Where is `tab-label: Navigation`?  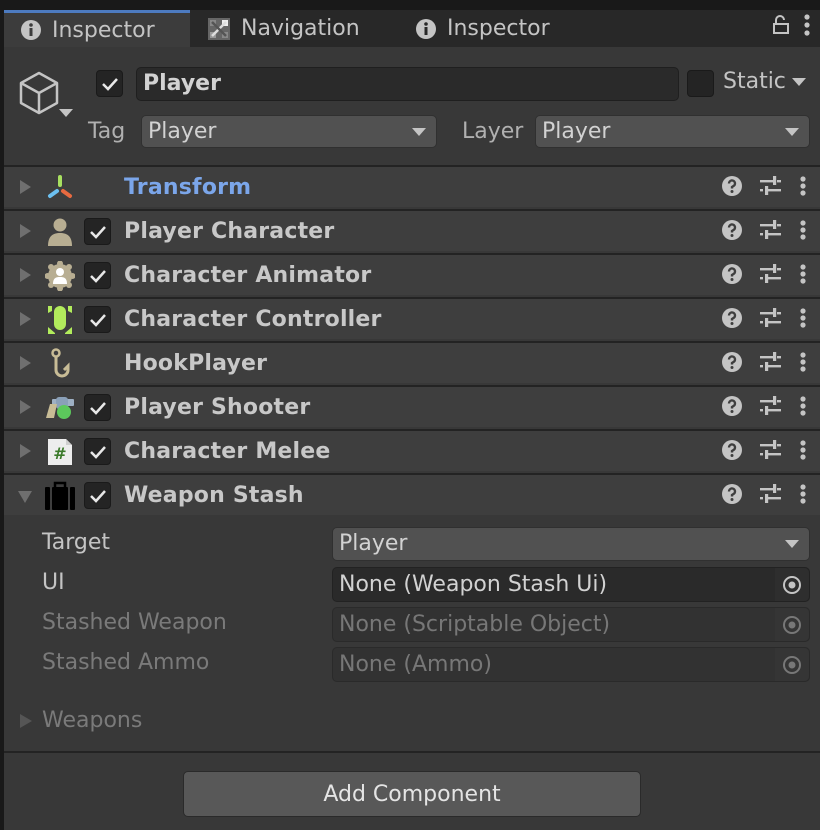
tab-label: Navigation is located at coordinates (300, 28).